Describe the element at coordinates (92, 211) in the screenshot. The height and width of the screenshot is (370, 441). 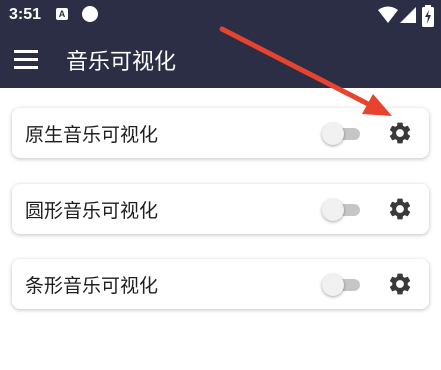
I see `item-label: 圆形音乐可视化` at that location.